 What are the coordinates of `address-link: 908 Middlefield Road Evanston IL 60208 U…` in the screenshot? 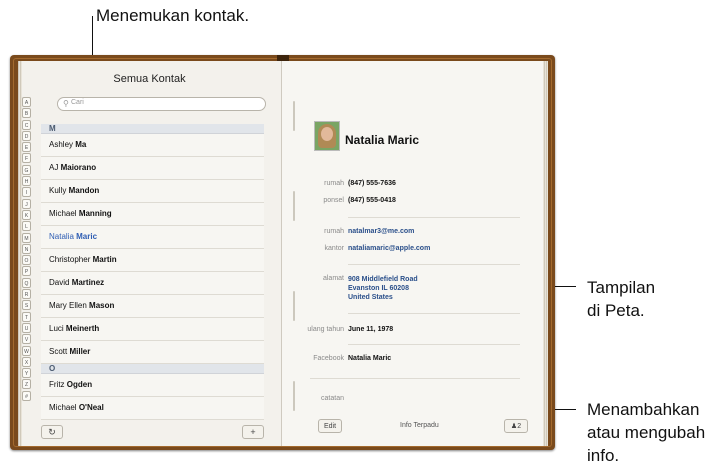 It's located at (383, 288).